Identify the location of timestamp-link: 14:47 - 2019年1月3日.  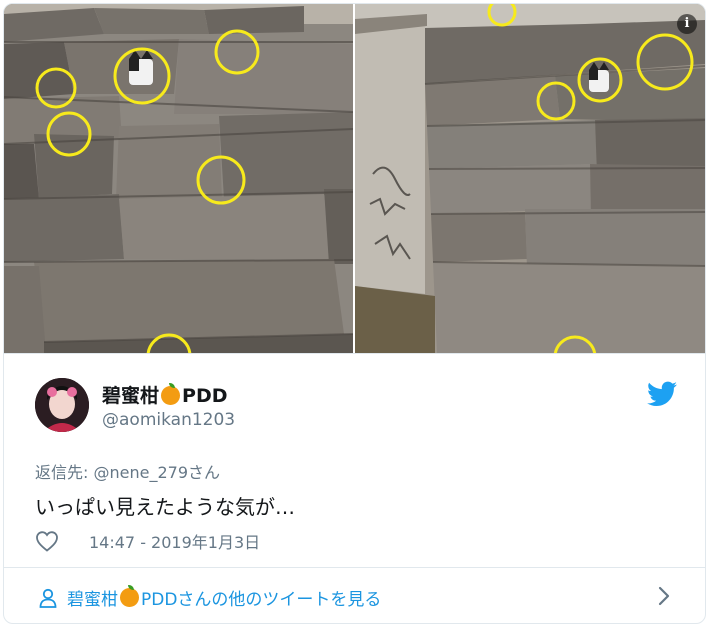
(174, 541).